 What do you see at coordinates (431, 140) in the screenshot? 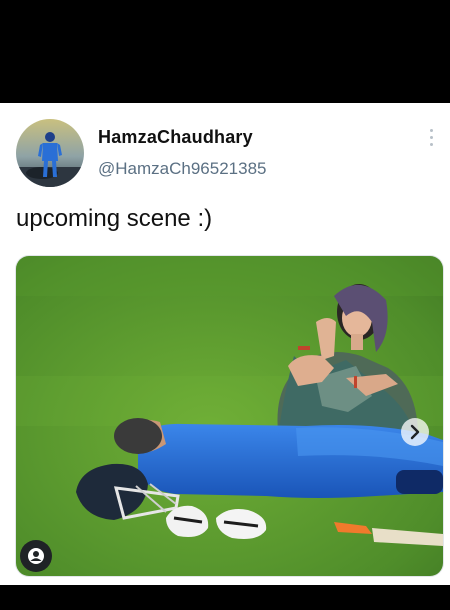
I see `more-vertical-icon` at bounding box center [431, 140].